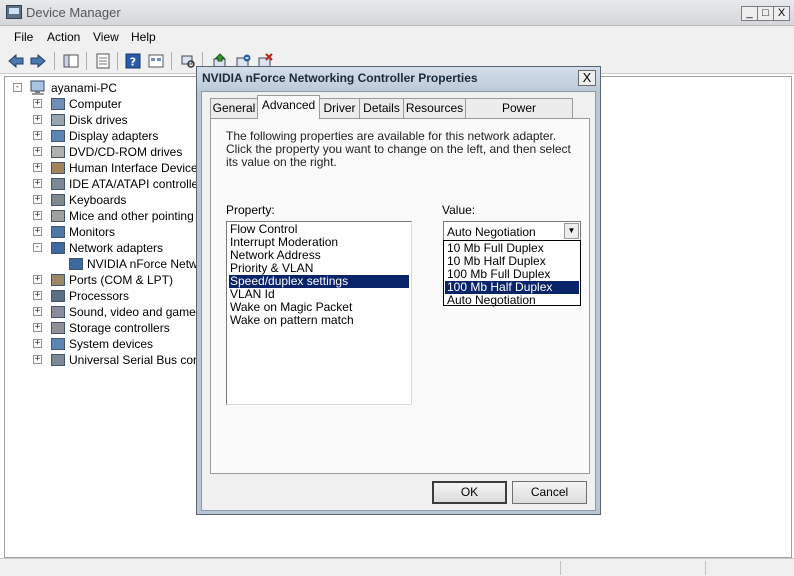 The image size is (794, 576). I want to click on tree-item-label: IDE ATA/ATAPI controllers, so click(139, 184).